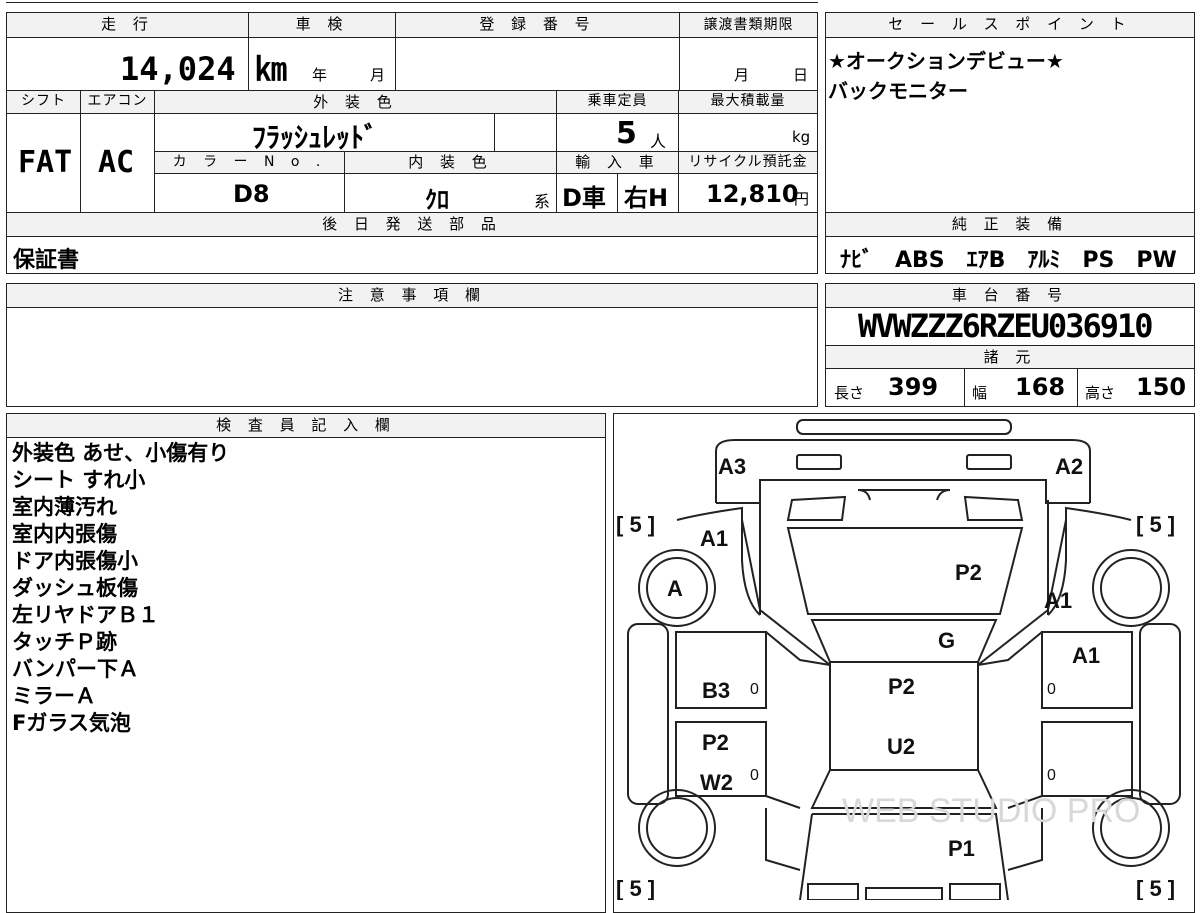  I want to click on inspector-note: Fガラス気泡, so click(71, 723).